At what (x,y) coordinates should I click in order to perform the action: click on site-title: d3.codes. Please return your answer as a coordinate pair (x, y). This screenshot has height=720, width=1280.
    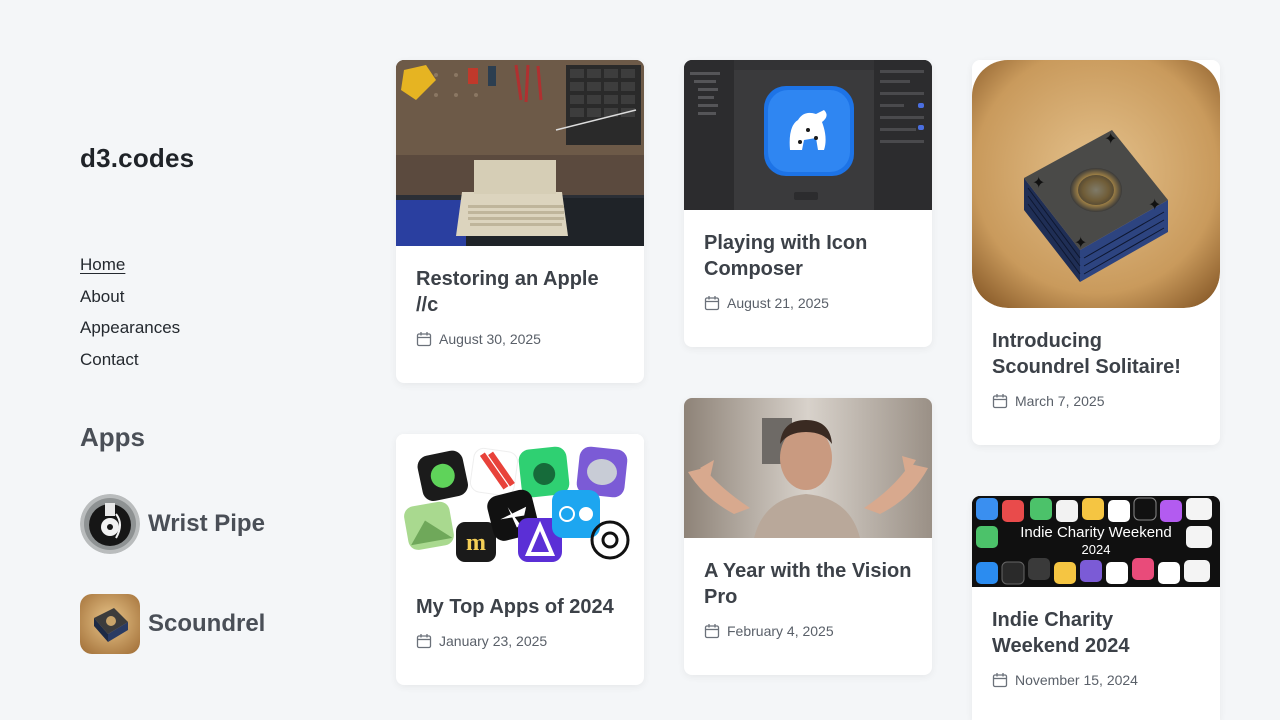
    Looking at the image, I should click on (137, 158).